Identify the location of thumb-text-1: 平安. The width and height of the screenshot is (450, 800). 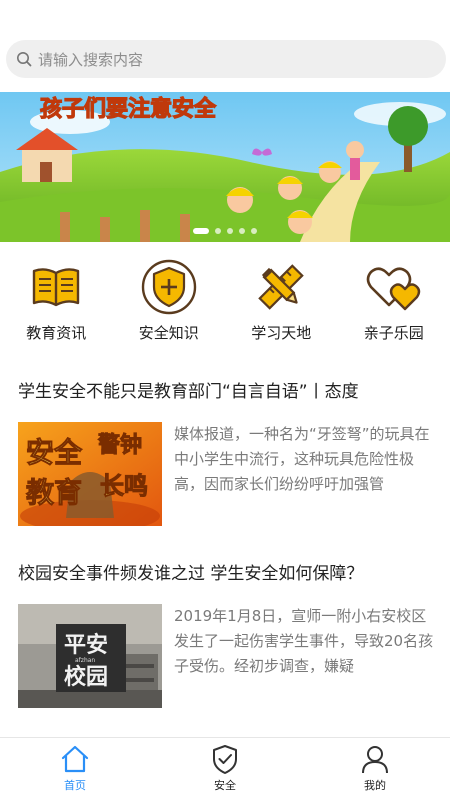
(86, 645).